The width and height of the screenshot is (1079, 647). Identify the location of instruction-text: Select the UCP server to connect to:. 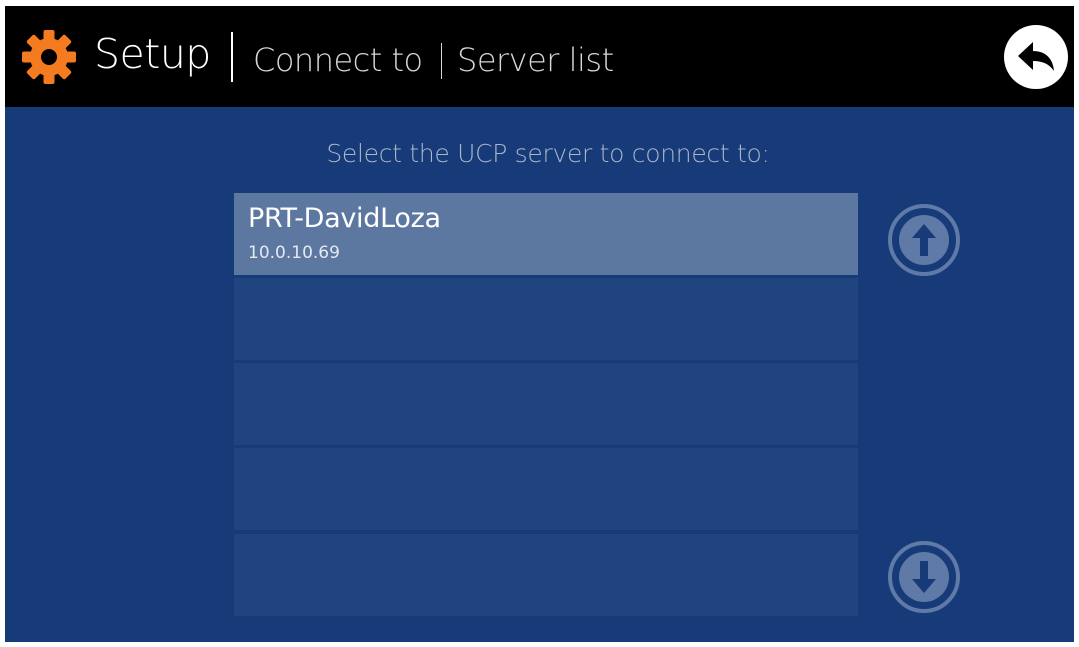
(548, 153).